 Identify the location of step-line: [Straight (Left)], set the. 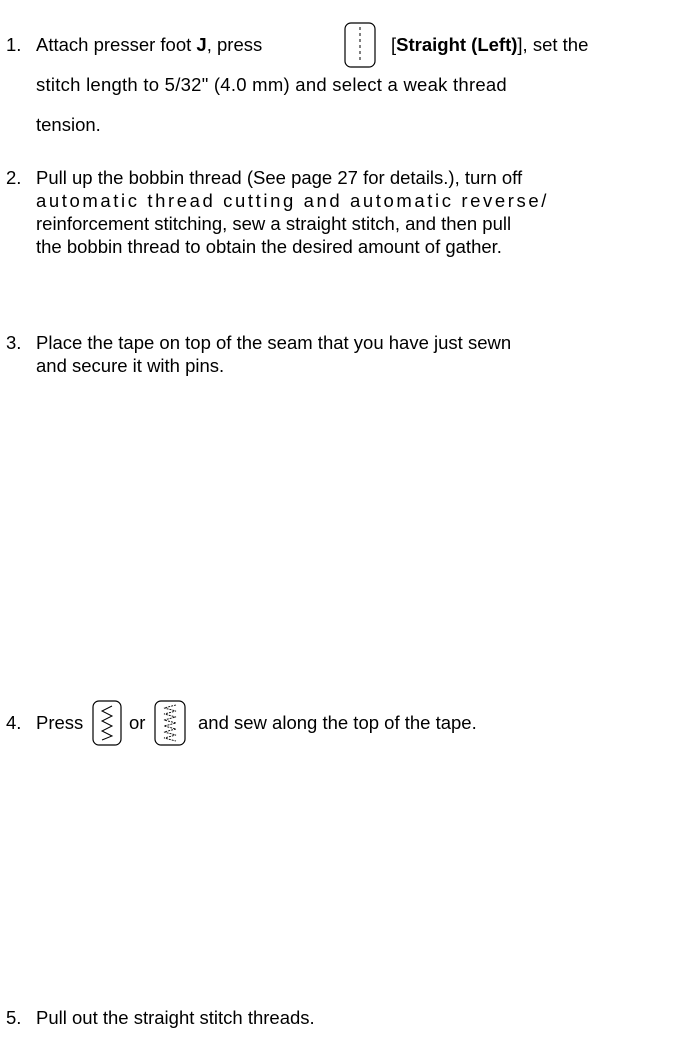
(489, 45).